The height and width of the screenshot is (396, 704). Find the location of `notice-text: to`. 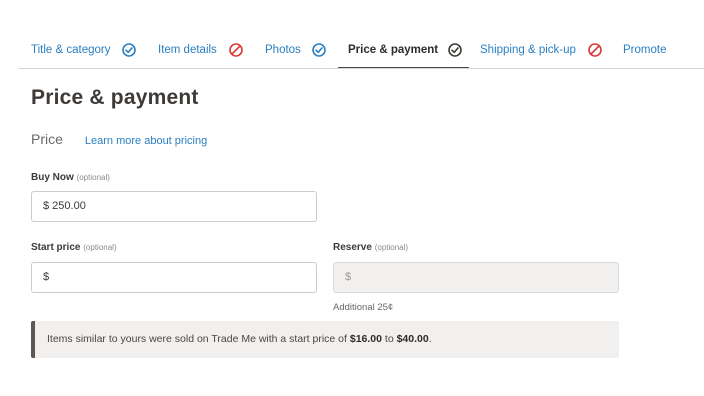

notice-text: to is located at coordinates (389, 339).